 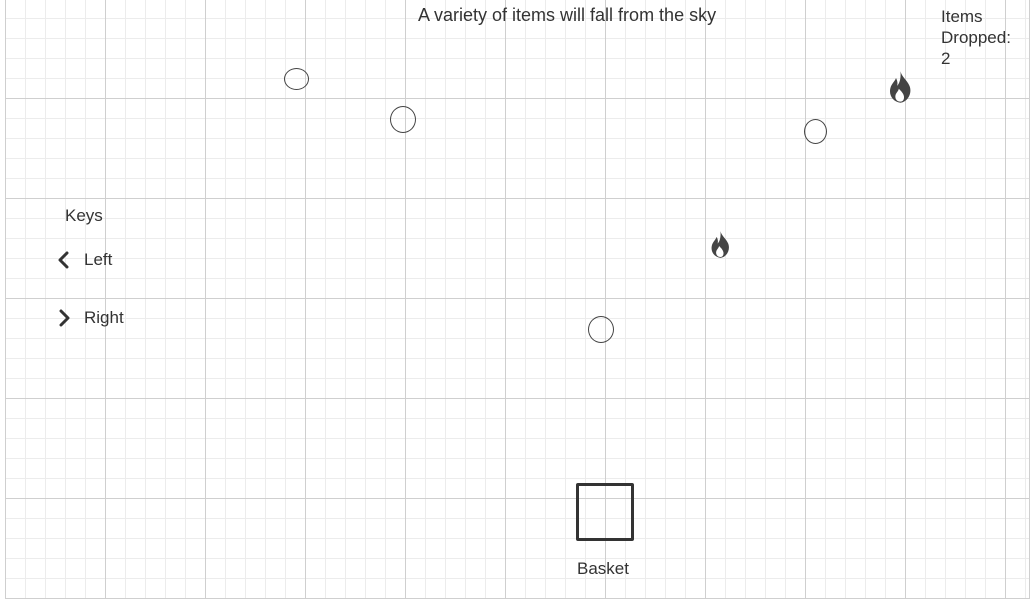 I want to click on keys-heading: Keys, so click(x=84, y=215).